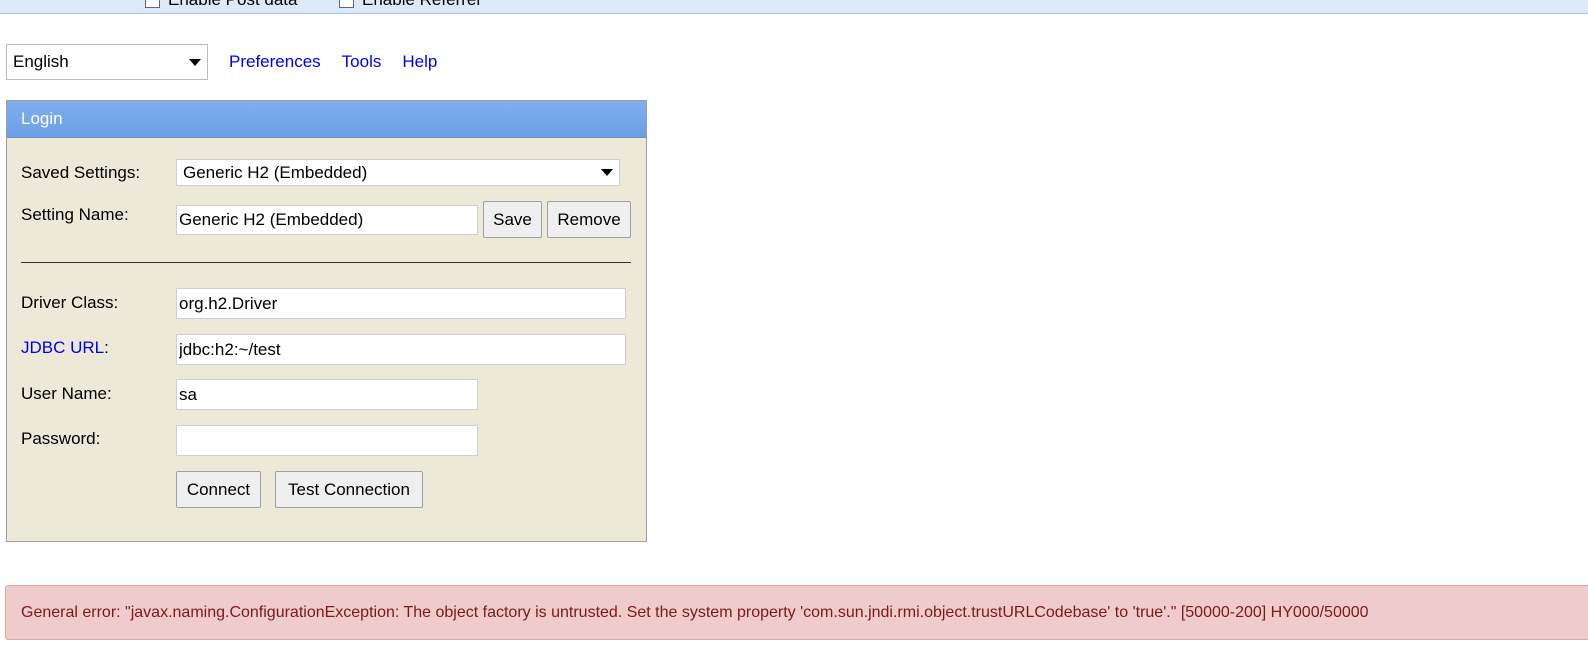 The image size is (1588, 666). What do you see at coordinates (333, 62) in the screenshot?
I see `top-nav: Preferences Tools Help` at bounding box center [333, 62].